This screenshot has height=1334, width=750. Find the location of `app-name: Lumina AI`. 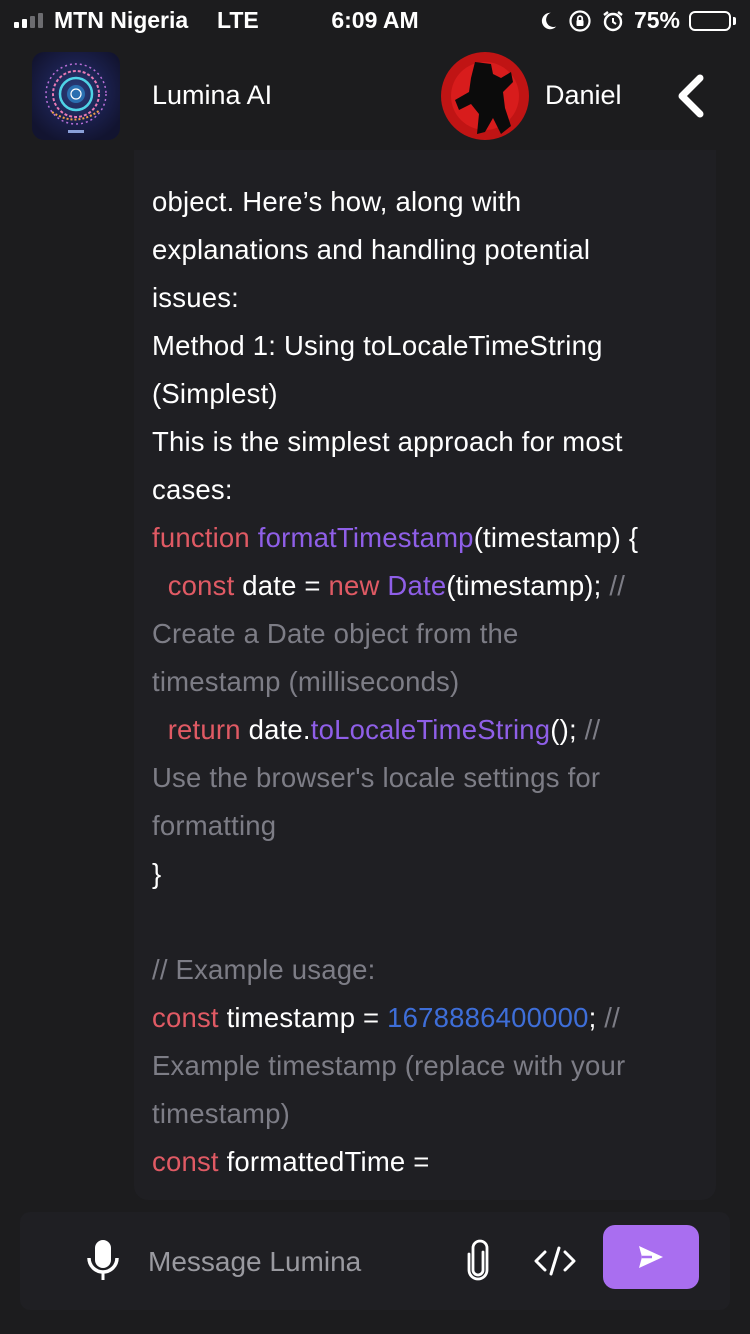

app-name: Lumina AI is located at coordinates (212, 95).